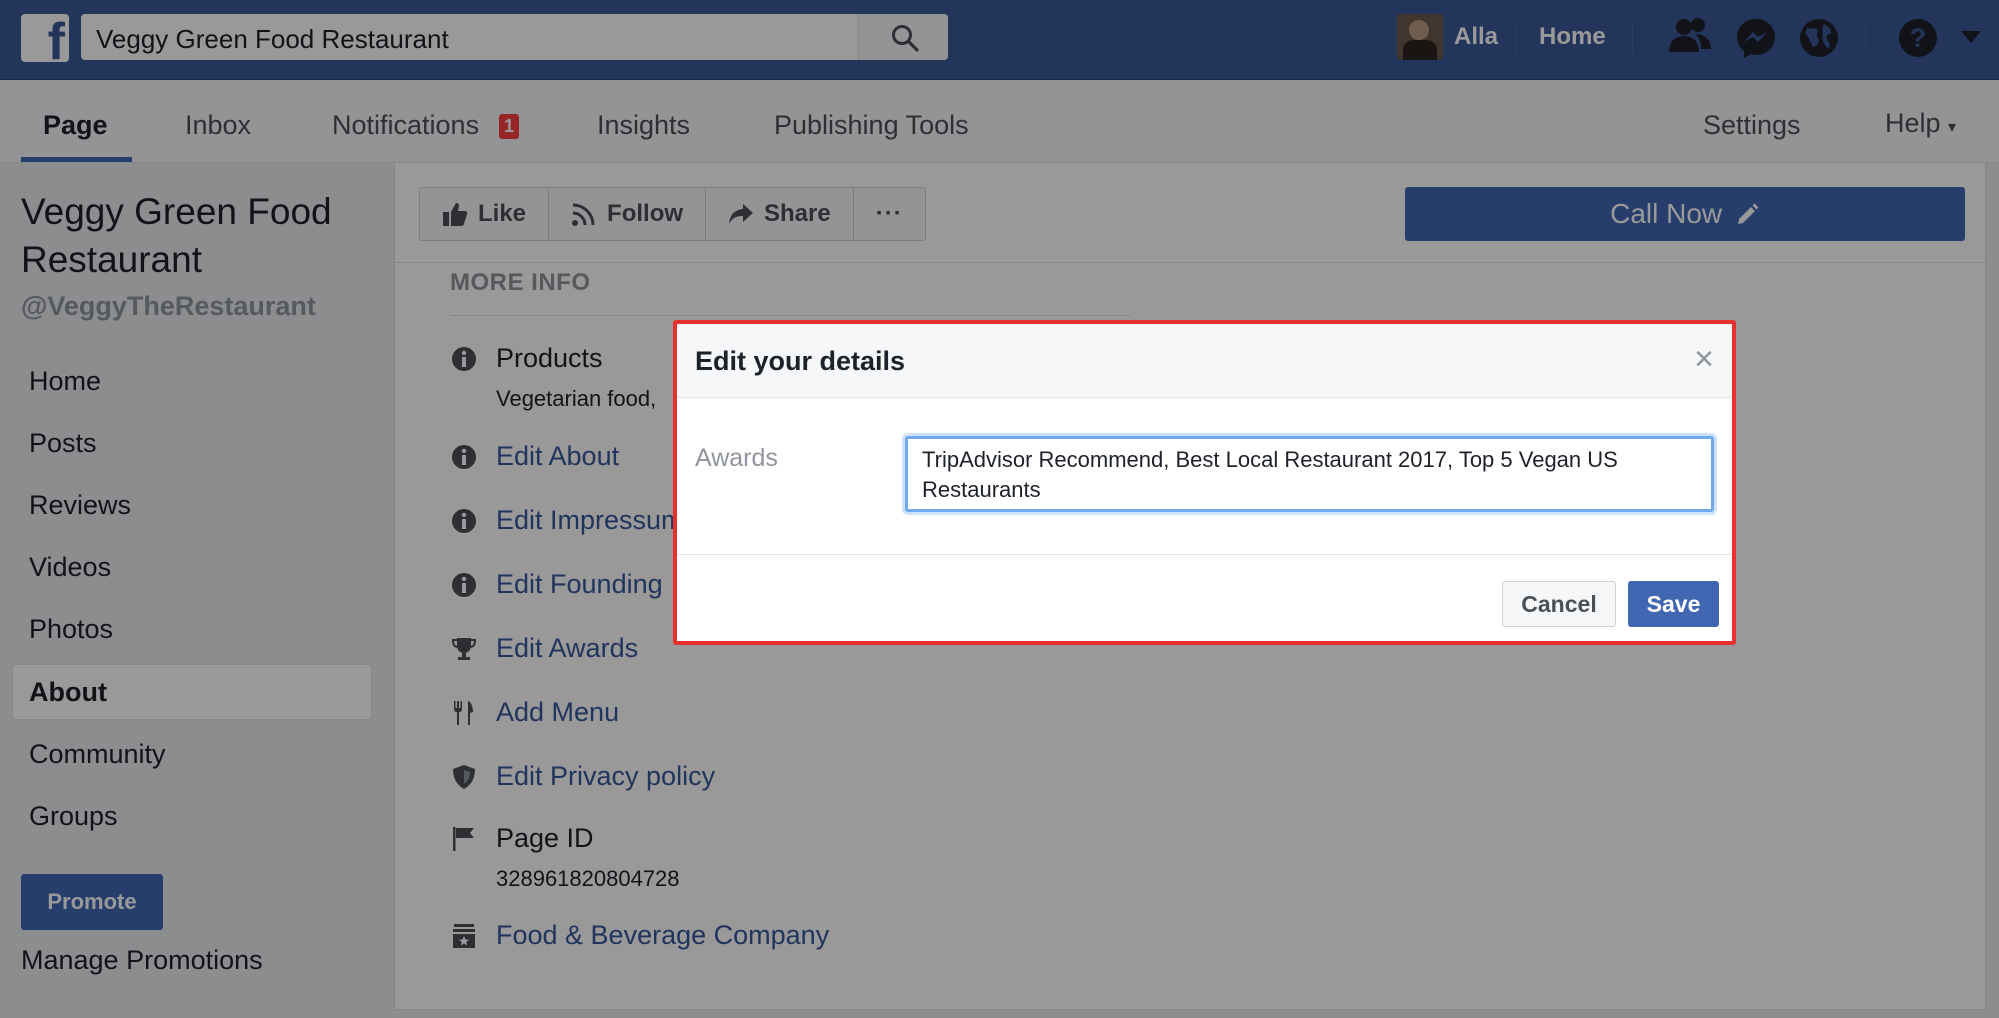 The height and width of the screenshot is (1018, 1999). I want to click on awards-label: Awards, so click(736, 458).